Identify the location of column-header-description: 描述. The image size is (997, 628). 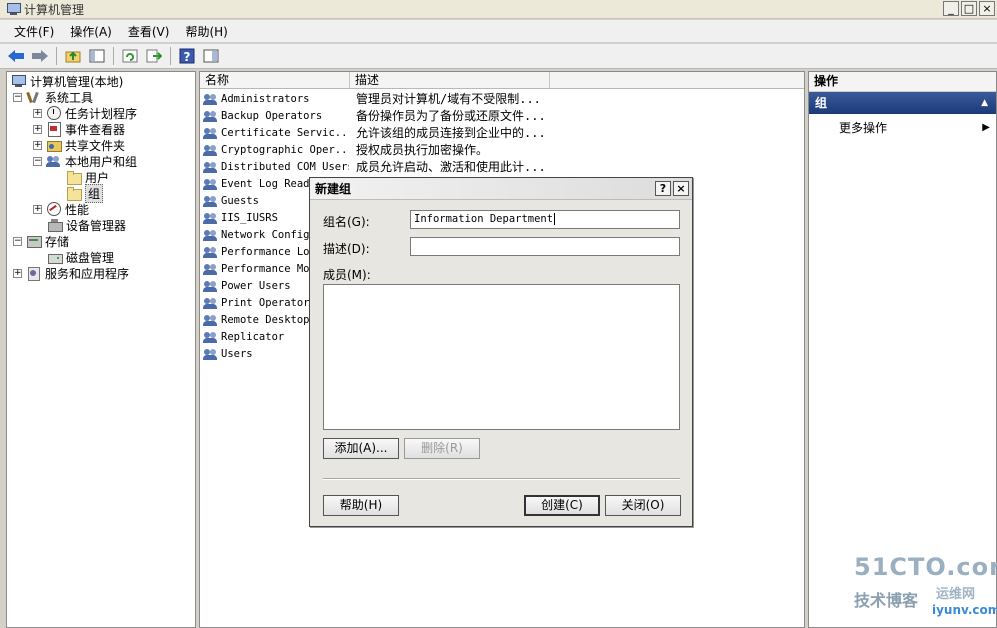
(450, 80).